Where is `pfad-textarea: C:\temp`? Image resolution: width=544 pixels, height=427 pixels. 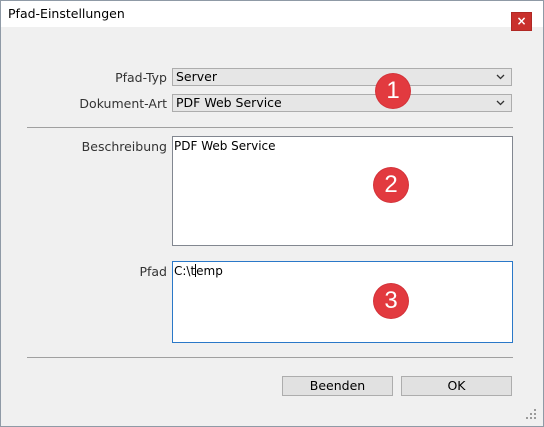
pfad-textarea: C:\temp is located at coordinates (342, 302).